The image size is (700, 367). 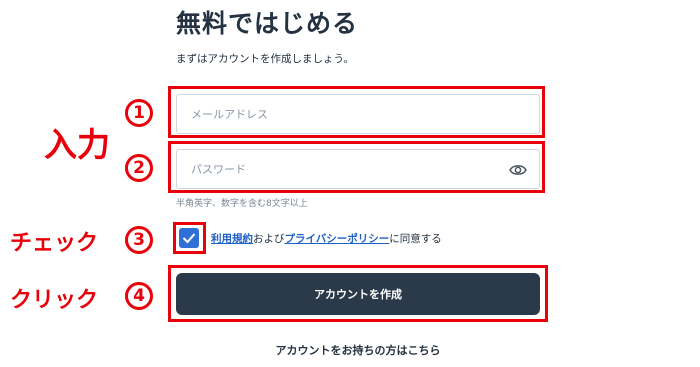 I want to click on privacy-policy-link: プライバシーポリシー, so click(x=337, y=239).